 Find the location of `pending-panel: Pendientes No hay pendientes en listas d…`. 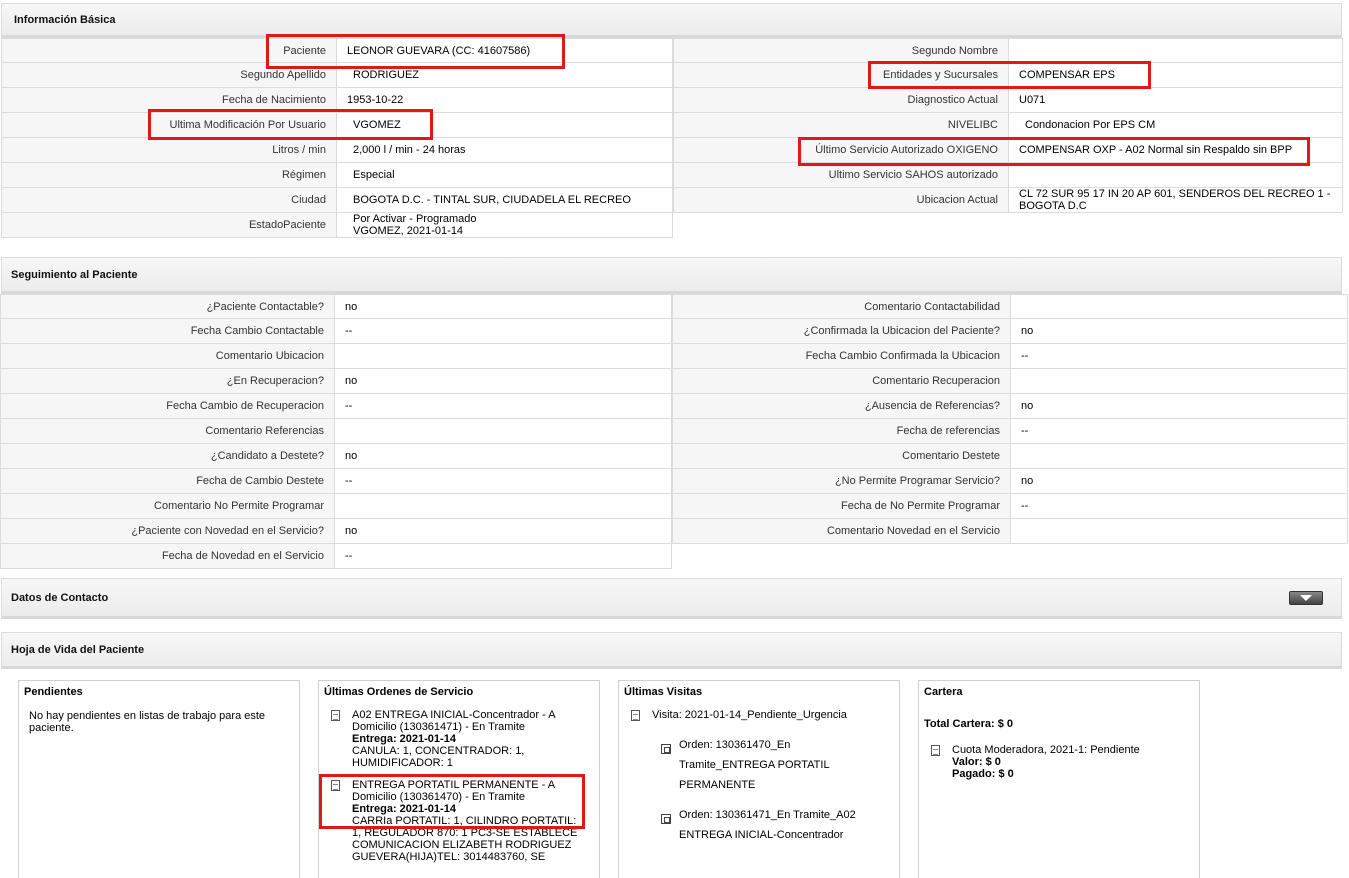

pending-panel: Pendientes No hay pendientes en listas d… is located at coordinates (159, 779).